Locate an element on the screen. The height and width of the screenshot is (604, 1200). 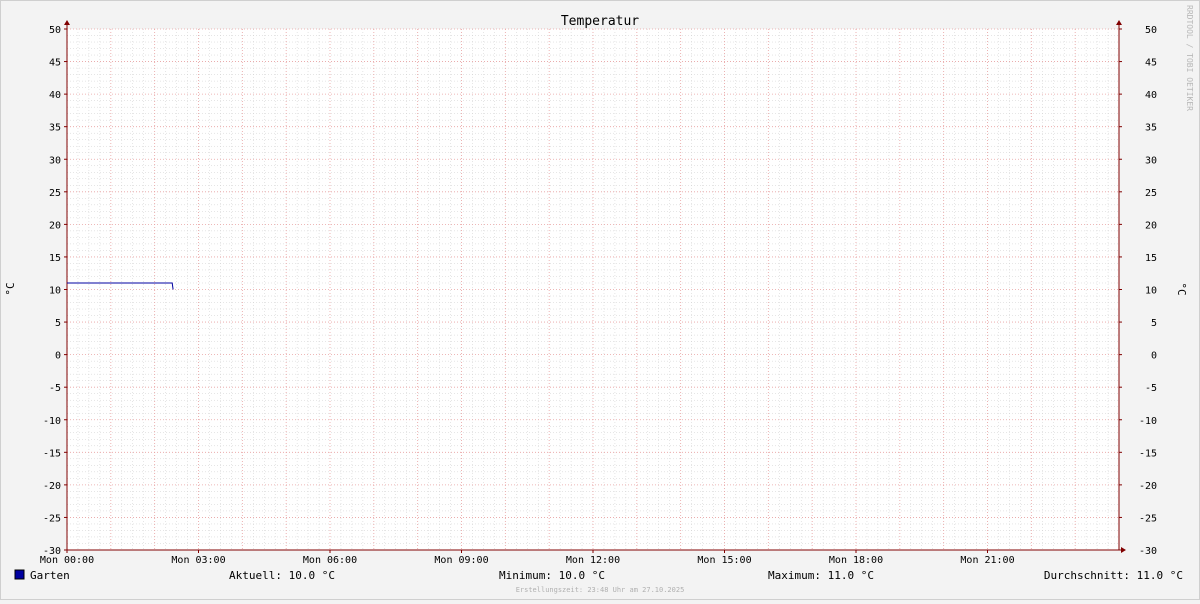
y-tick-label-right: 45 is located at coordinates (1151, 63).